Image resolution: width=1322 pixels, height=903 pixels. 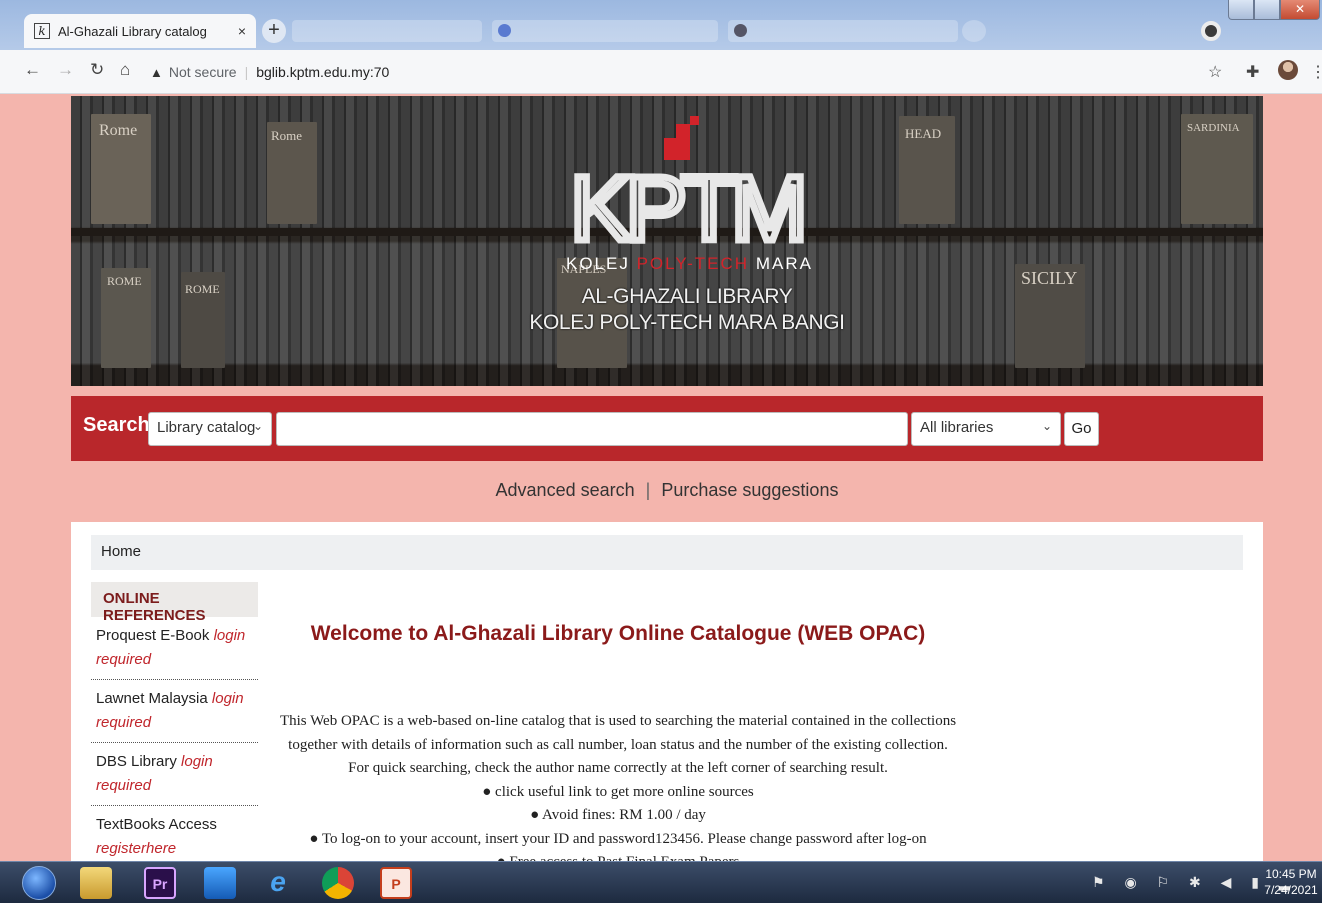 I want to click on bullet-item: ● Avoid fines: RM 1.00 / day, so click(x=618, y=815).